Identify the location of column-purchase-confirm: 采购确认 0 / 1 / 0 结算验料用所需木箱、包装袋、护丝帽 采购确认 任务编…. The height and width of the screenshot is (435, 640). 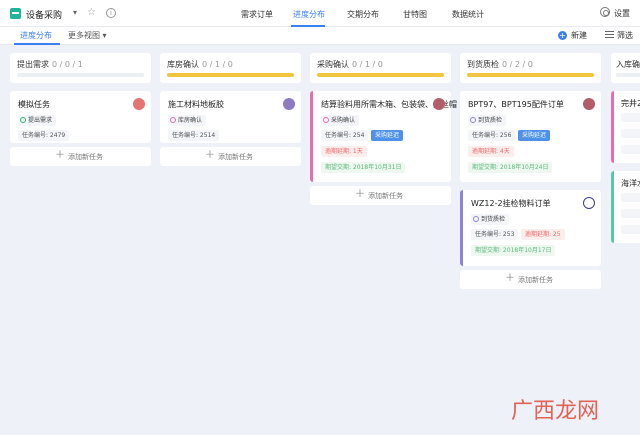
(383, 129).